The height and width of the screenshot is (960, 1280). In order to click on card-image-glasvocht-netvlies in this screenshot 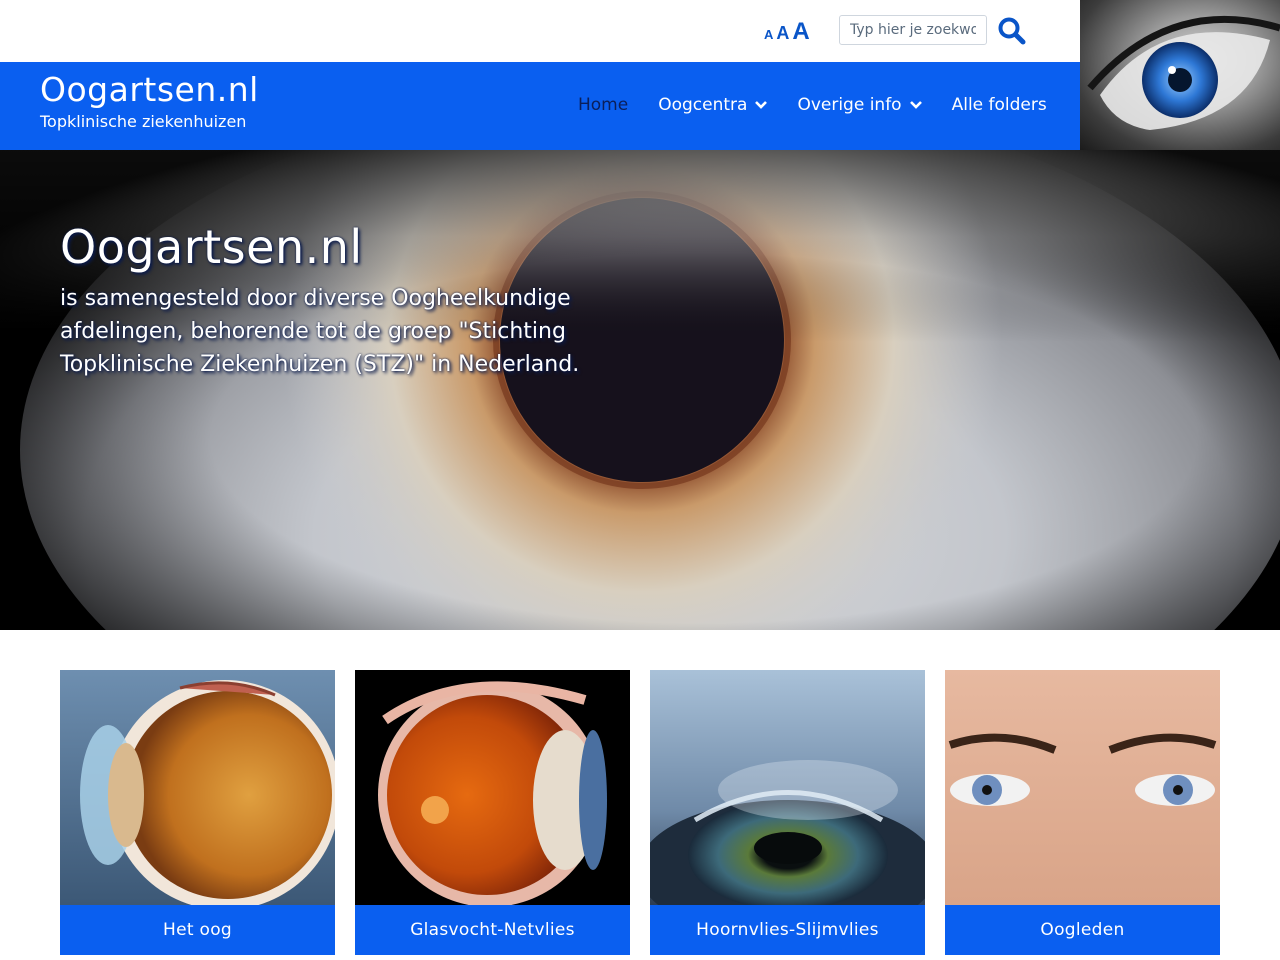, I will do `click(492, 787)`.